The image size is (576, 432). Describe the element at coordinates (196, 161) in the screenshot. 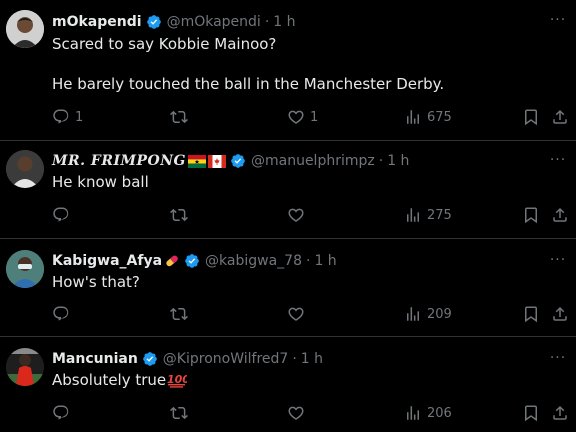

I see `ghana-flag-icon` at that location.